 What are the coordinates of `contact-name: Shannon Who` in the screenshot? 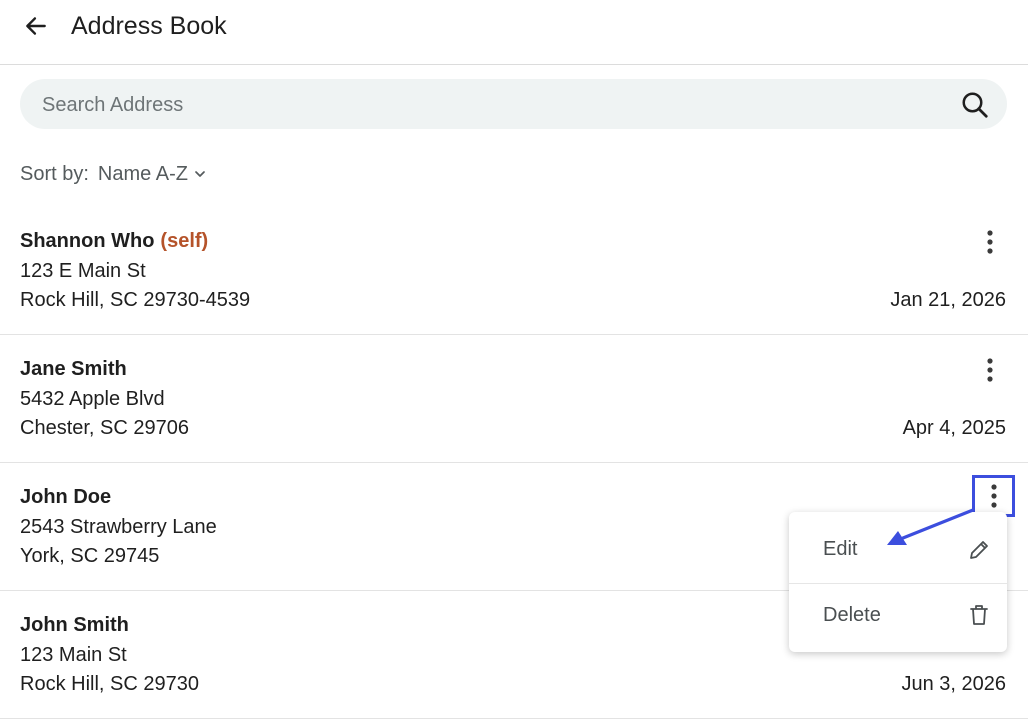 It's located at (87, 241).